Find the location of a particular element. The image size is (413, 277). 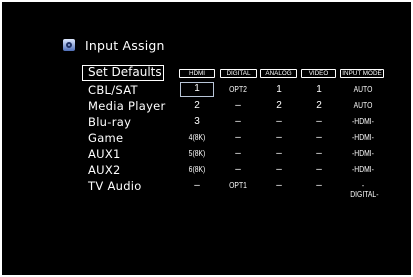

row-label-game: Game is located at coordinates (105, 138).